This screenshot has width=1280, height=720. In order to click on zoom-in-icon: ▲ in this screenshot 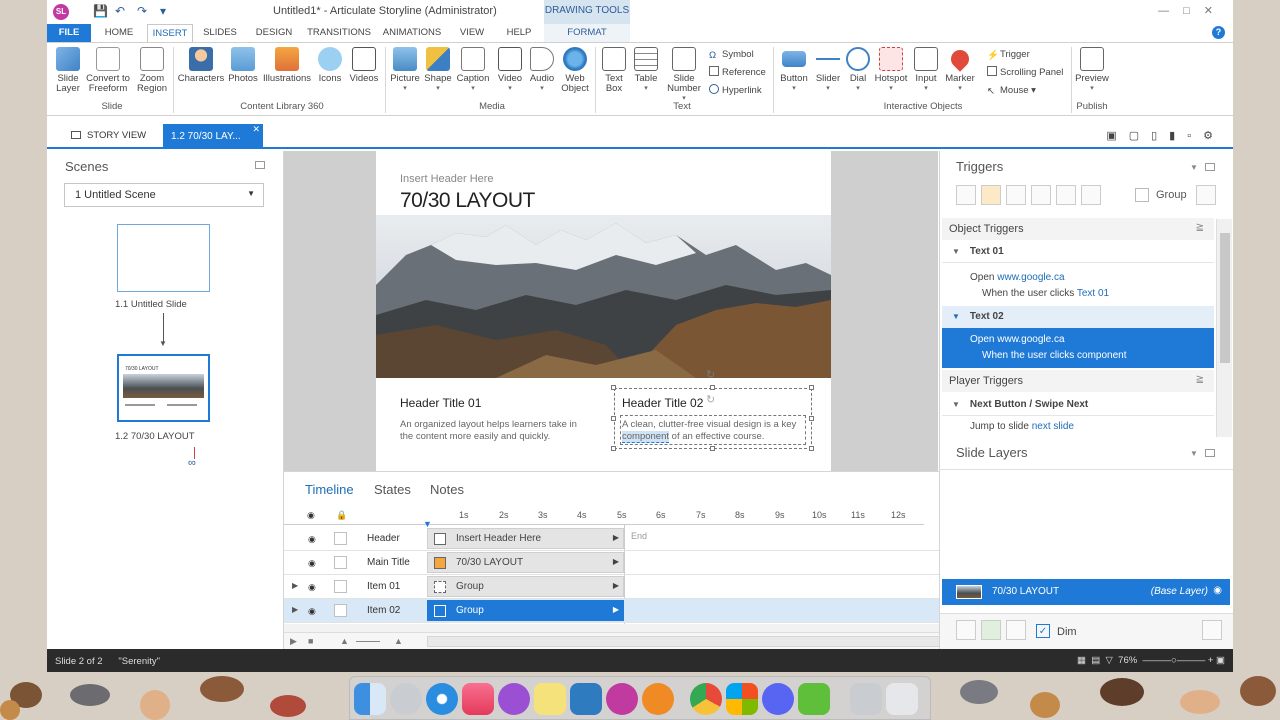, I will do `click(398, 641)`.